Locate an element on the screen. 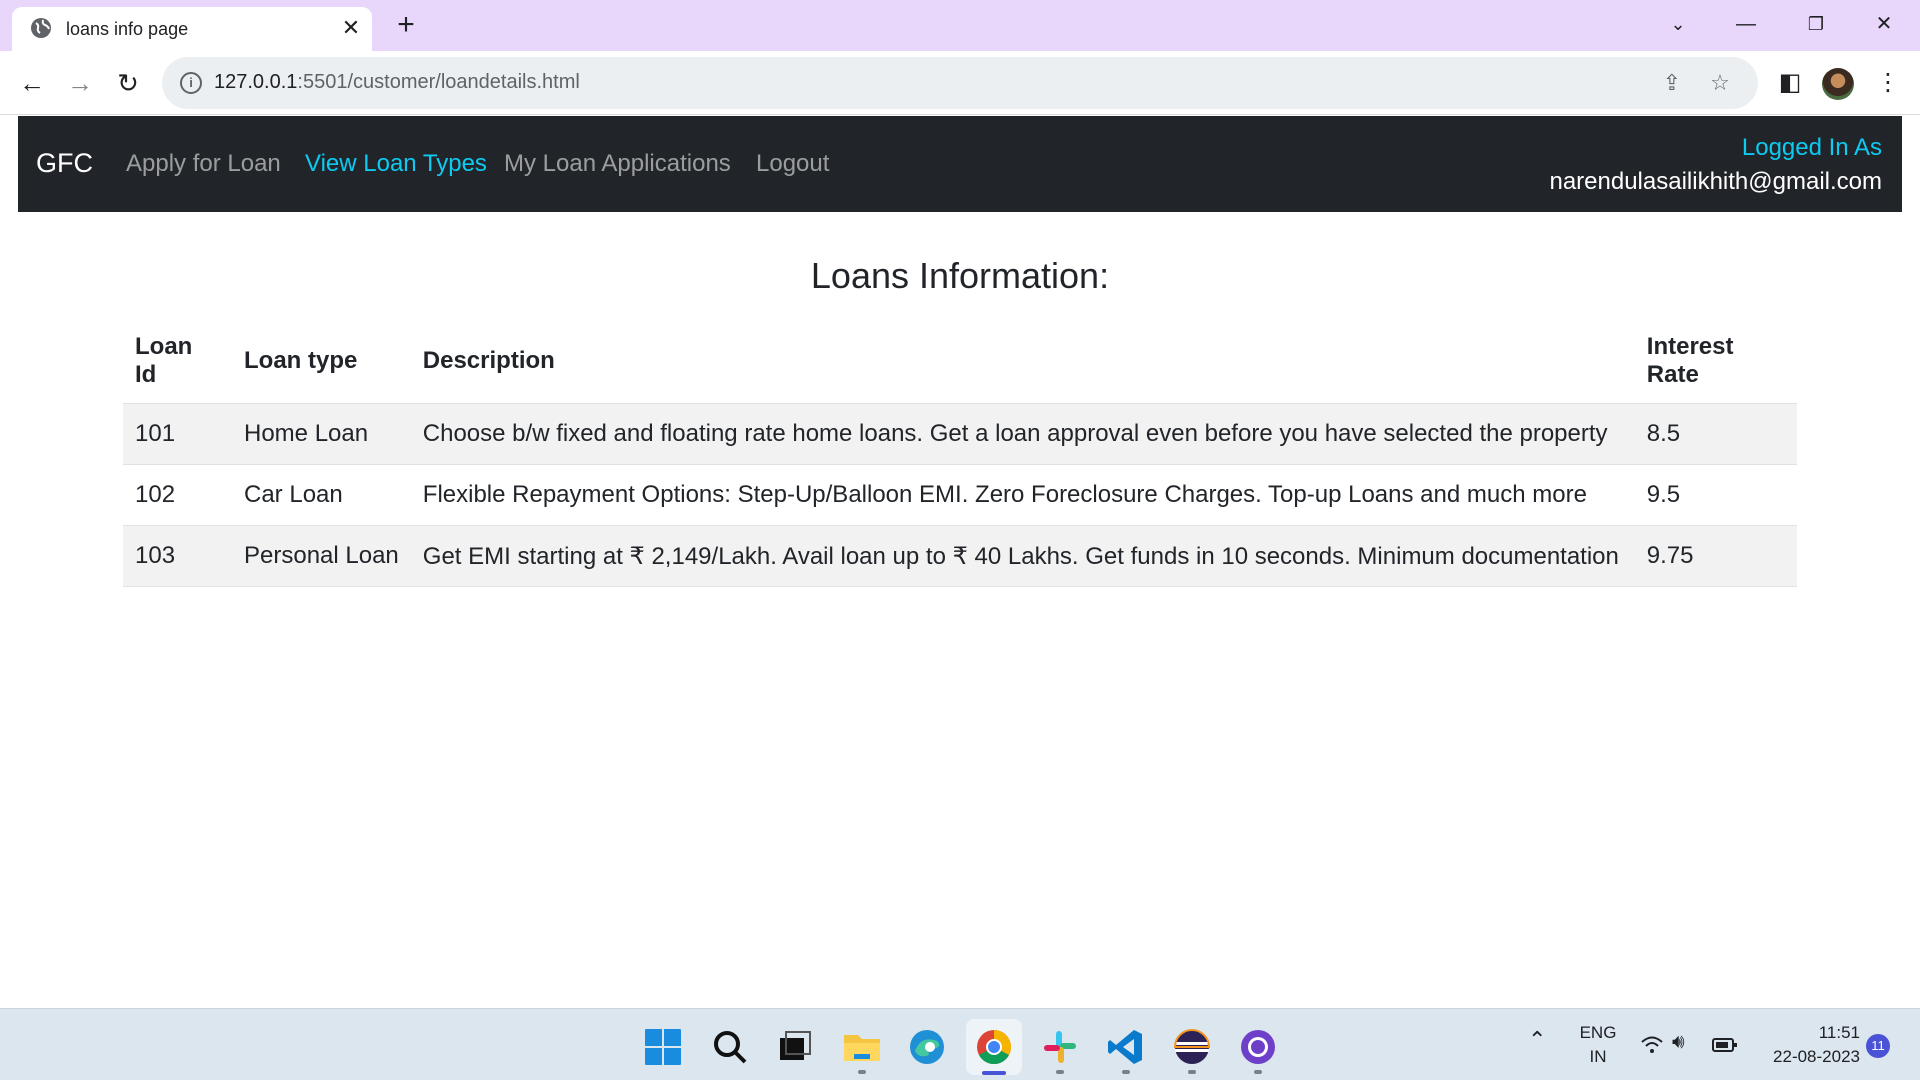  url-path: :5501/customer/loandetails.html is located at coordinates (438, 82).